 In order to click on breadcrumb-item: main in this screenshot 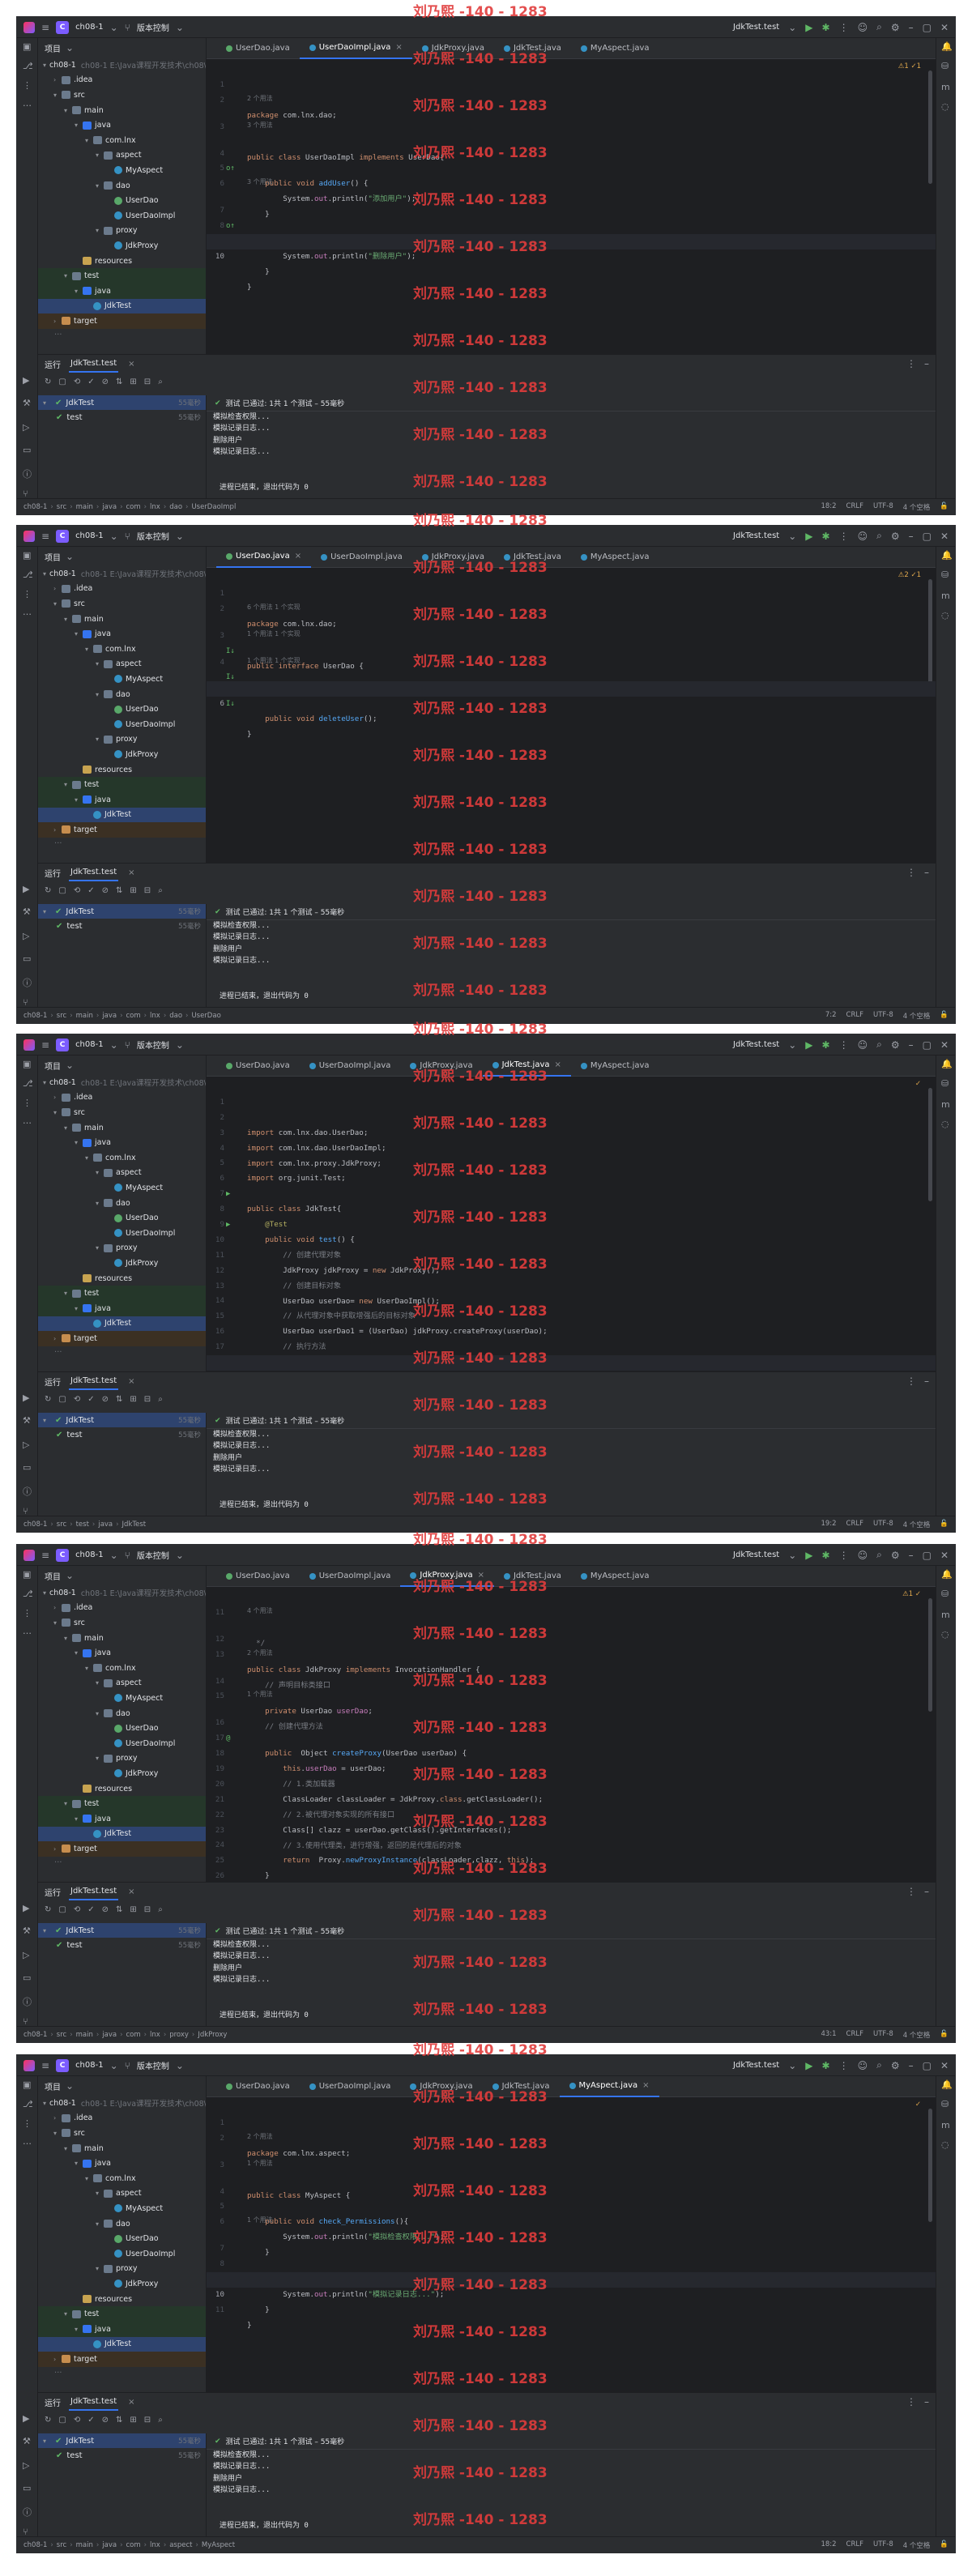, I will do `click(84, 507)`.